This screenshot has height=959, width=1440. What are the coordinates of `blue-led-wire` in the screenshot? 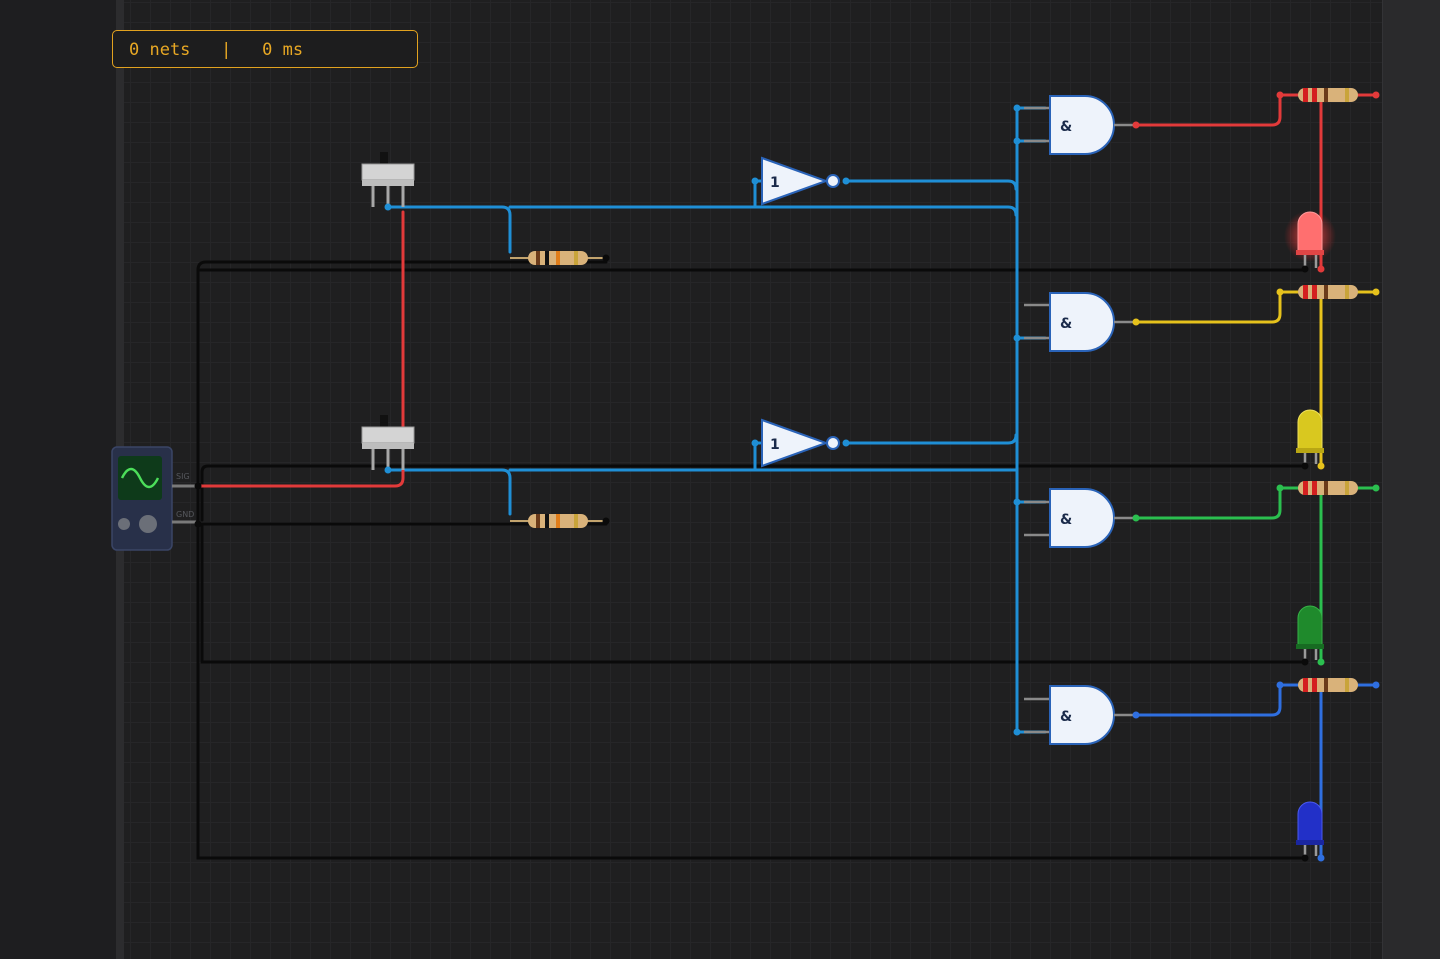 It's located at (1348, 771).